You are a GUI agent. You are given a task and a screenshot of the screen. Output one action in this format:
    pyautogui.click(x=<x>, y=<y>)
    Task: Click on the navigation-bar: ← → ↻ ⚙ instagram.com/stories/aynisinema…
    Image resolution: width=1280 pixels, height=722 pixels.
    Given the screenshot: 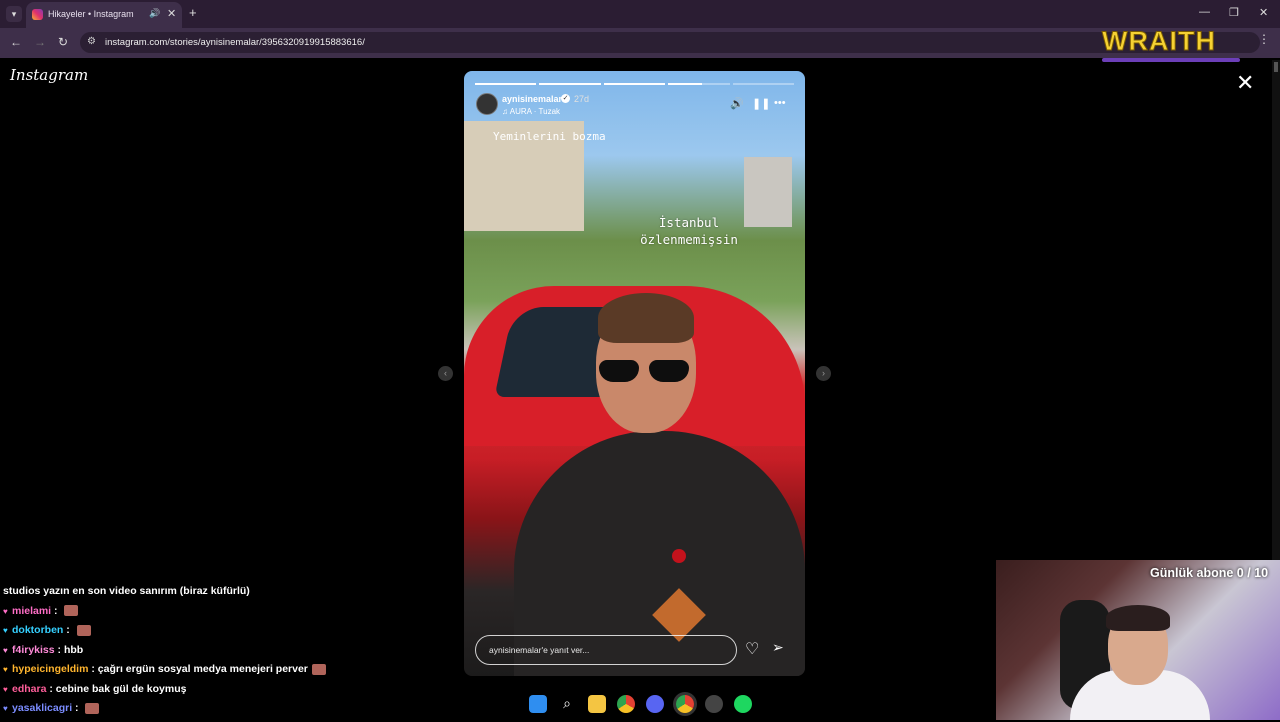 What is the action you would take?
    pyautogui.click(x=640, y=43)
    